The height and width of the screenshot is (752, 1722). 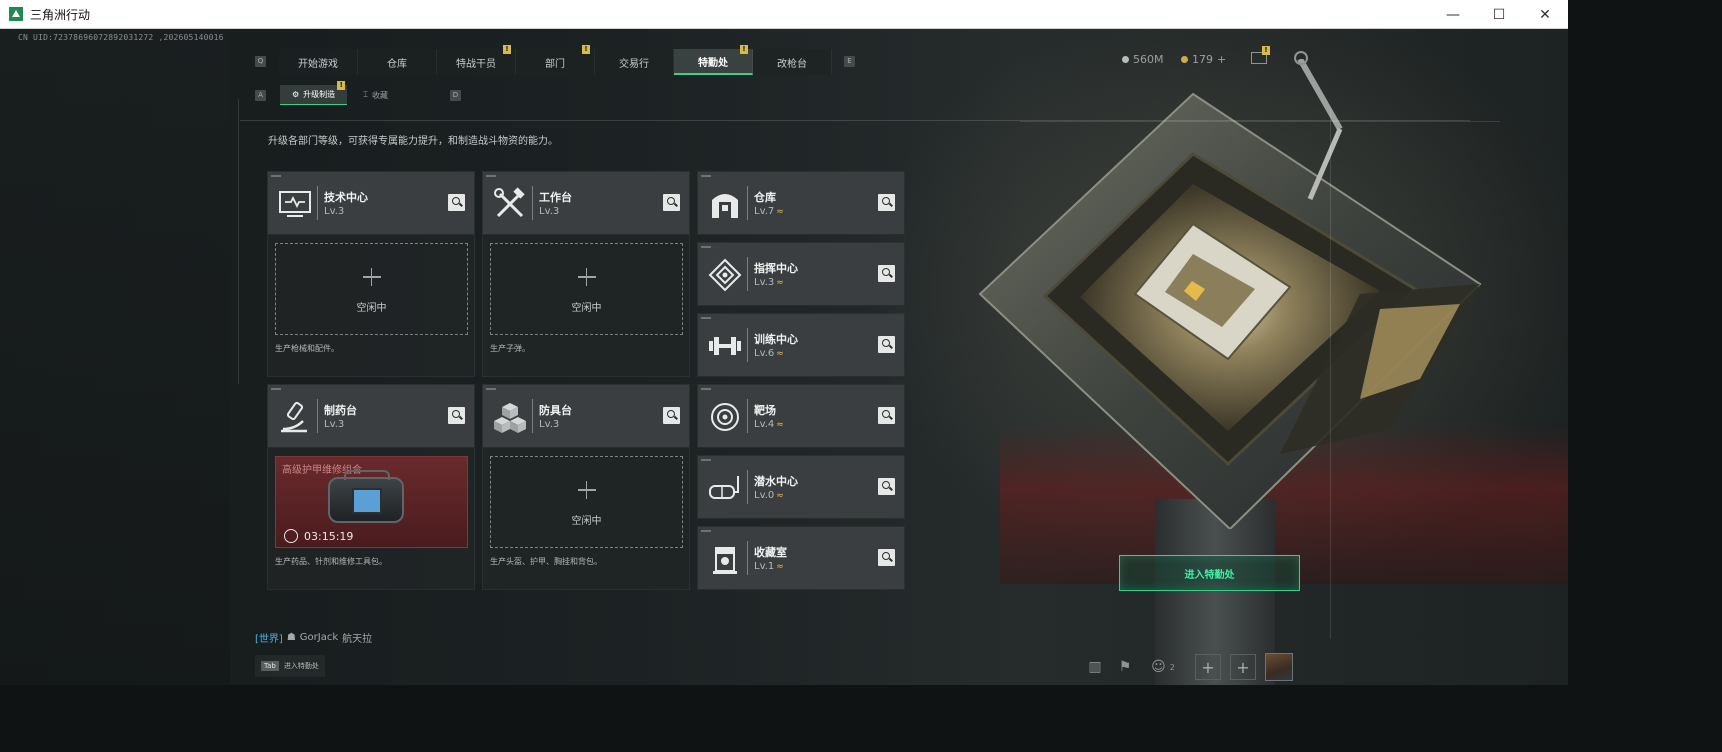 What do you see at coordinates (1453, 14) in the screenshot?
I see `minimize-button: —` at bounding box center [1453, 14].